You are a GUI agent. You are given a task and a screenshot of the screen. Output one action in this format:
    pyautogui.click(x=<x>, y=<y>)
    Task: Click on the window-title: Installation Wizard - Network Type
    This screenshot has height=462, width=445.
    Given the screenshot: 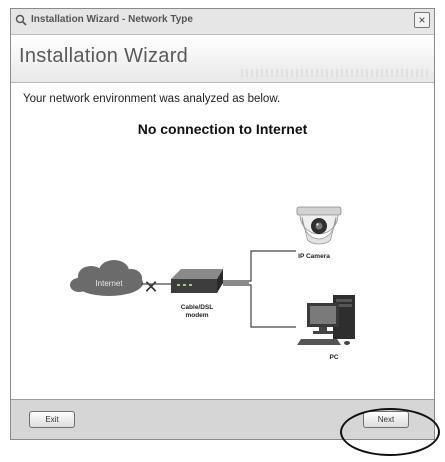 What is the action you would take?
    pyautogui.click(x=112, y=19)
    